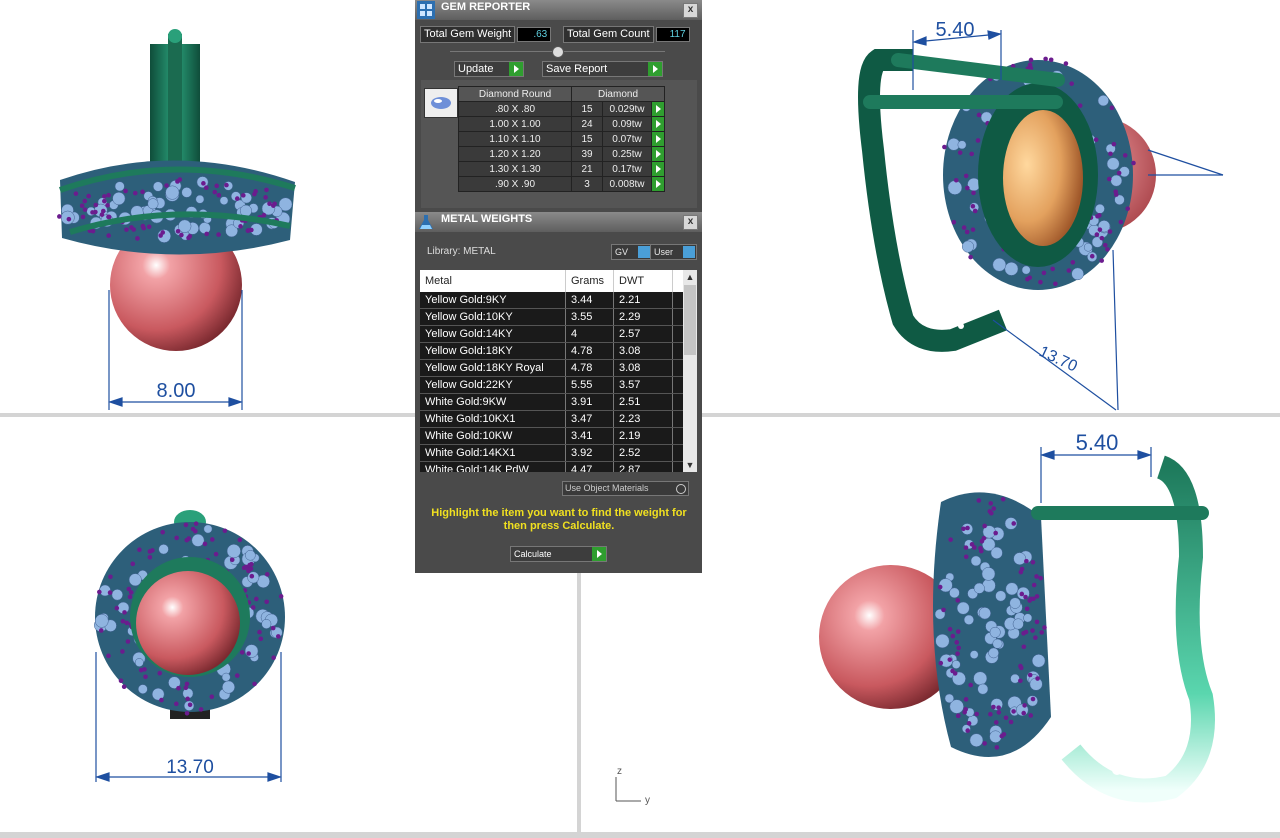  What do you see at coordinates (644, 252) in the screenshot?
I see `info-icon` at bounding box center [644, 252].